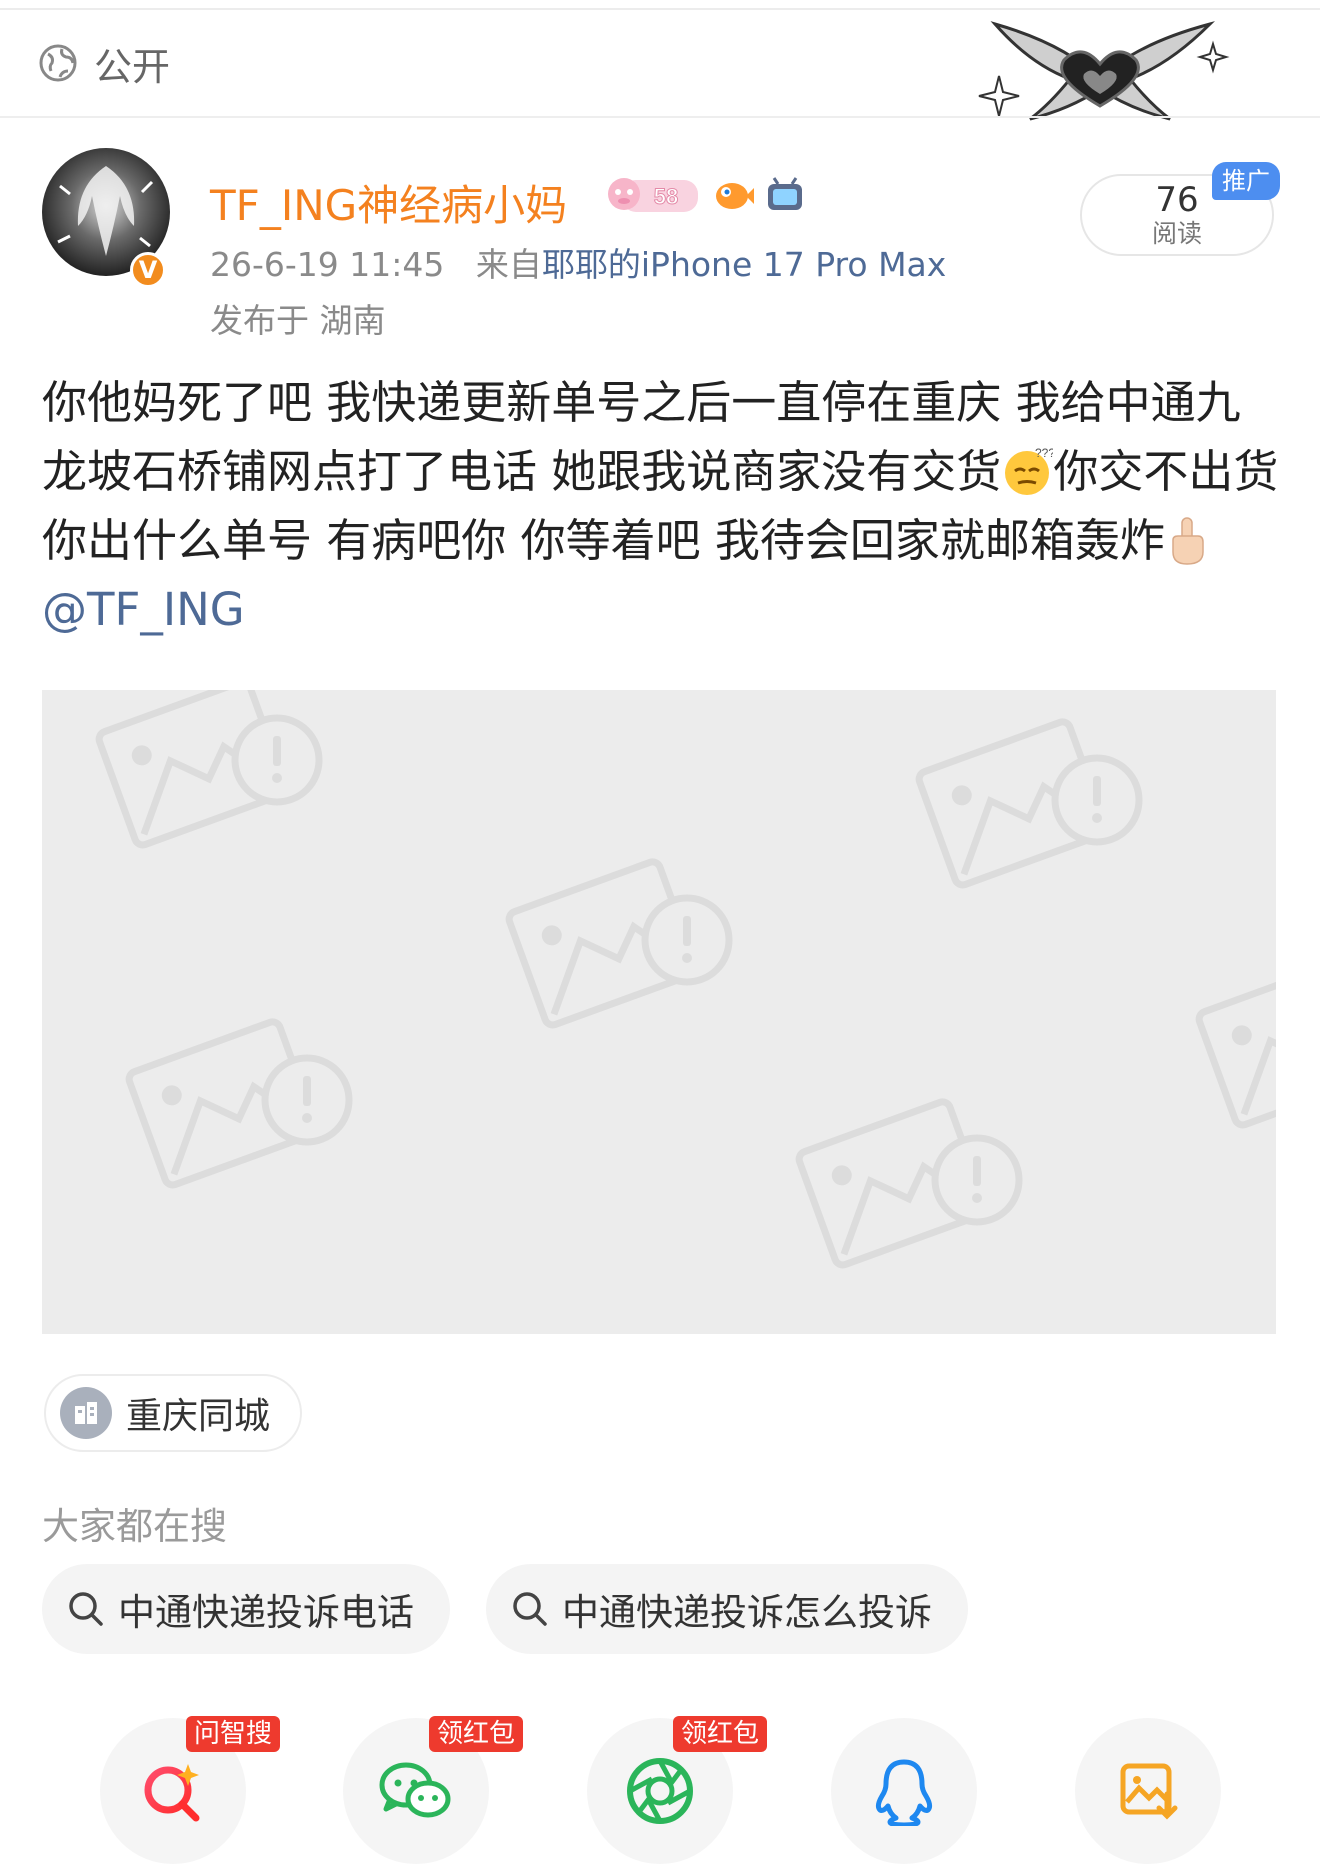  What do you see at coordinates (233, 1734) in the screenshot?
I see `ai-search-badge: 问智搜` at bounding box center [233, 1734].